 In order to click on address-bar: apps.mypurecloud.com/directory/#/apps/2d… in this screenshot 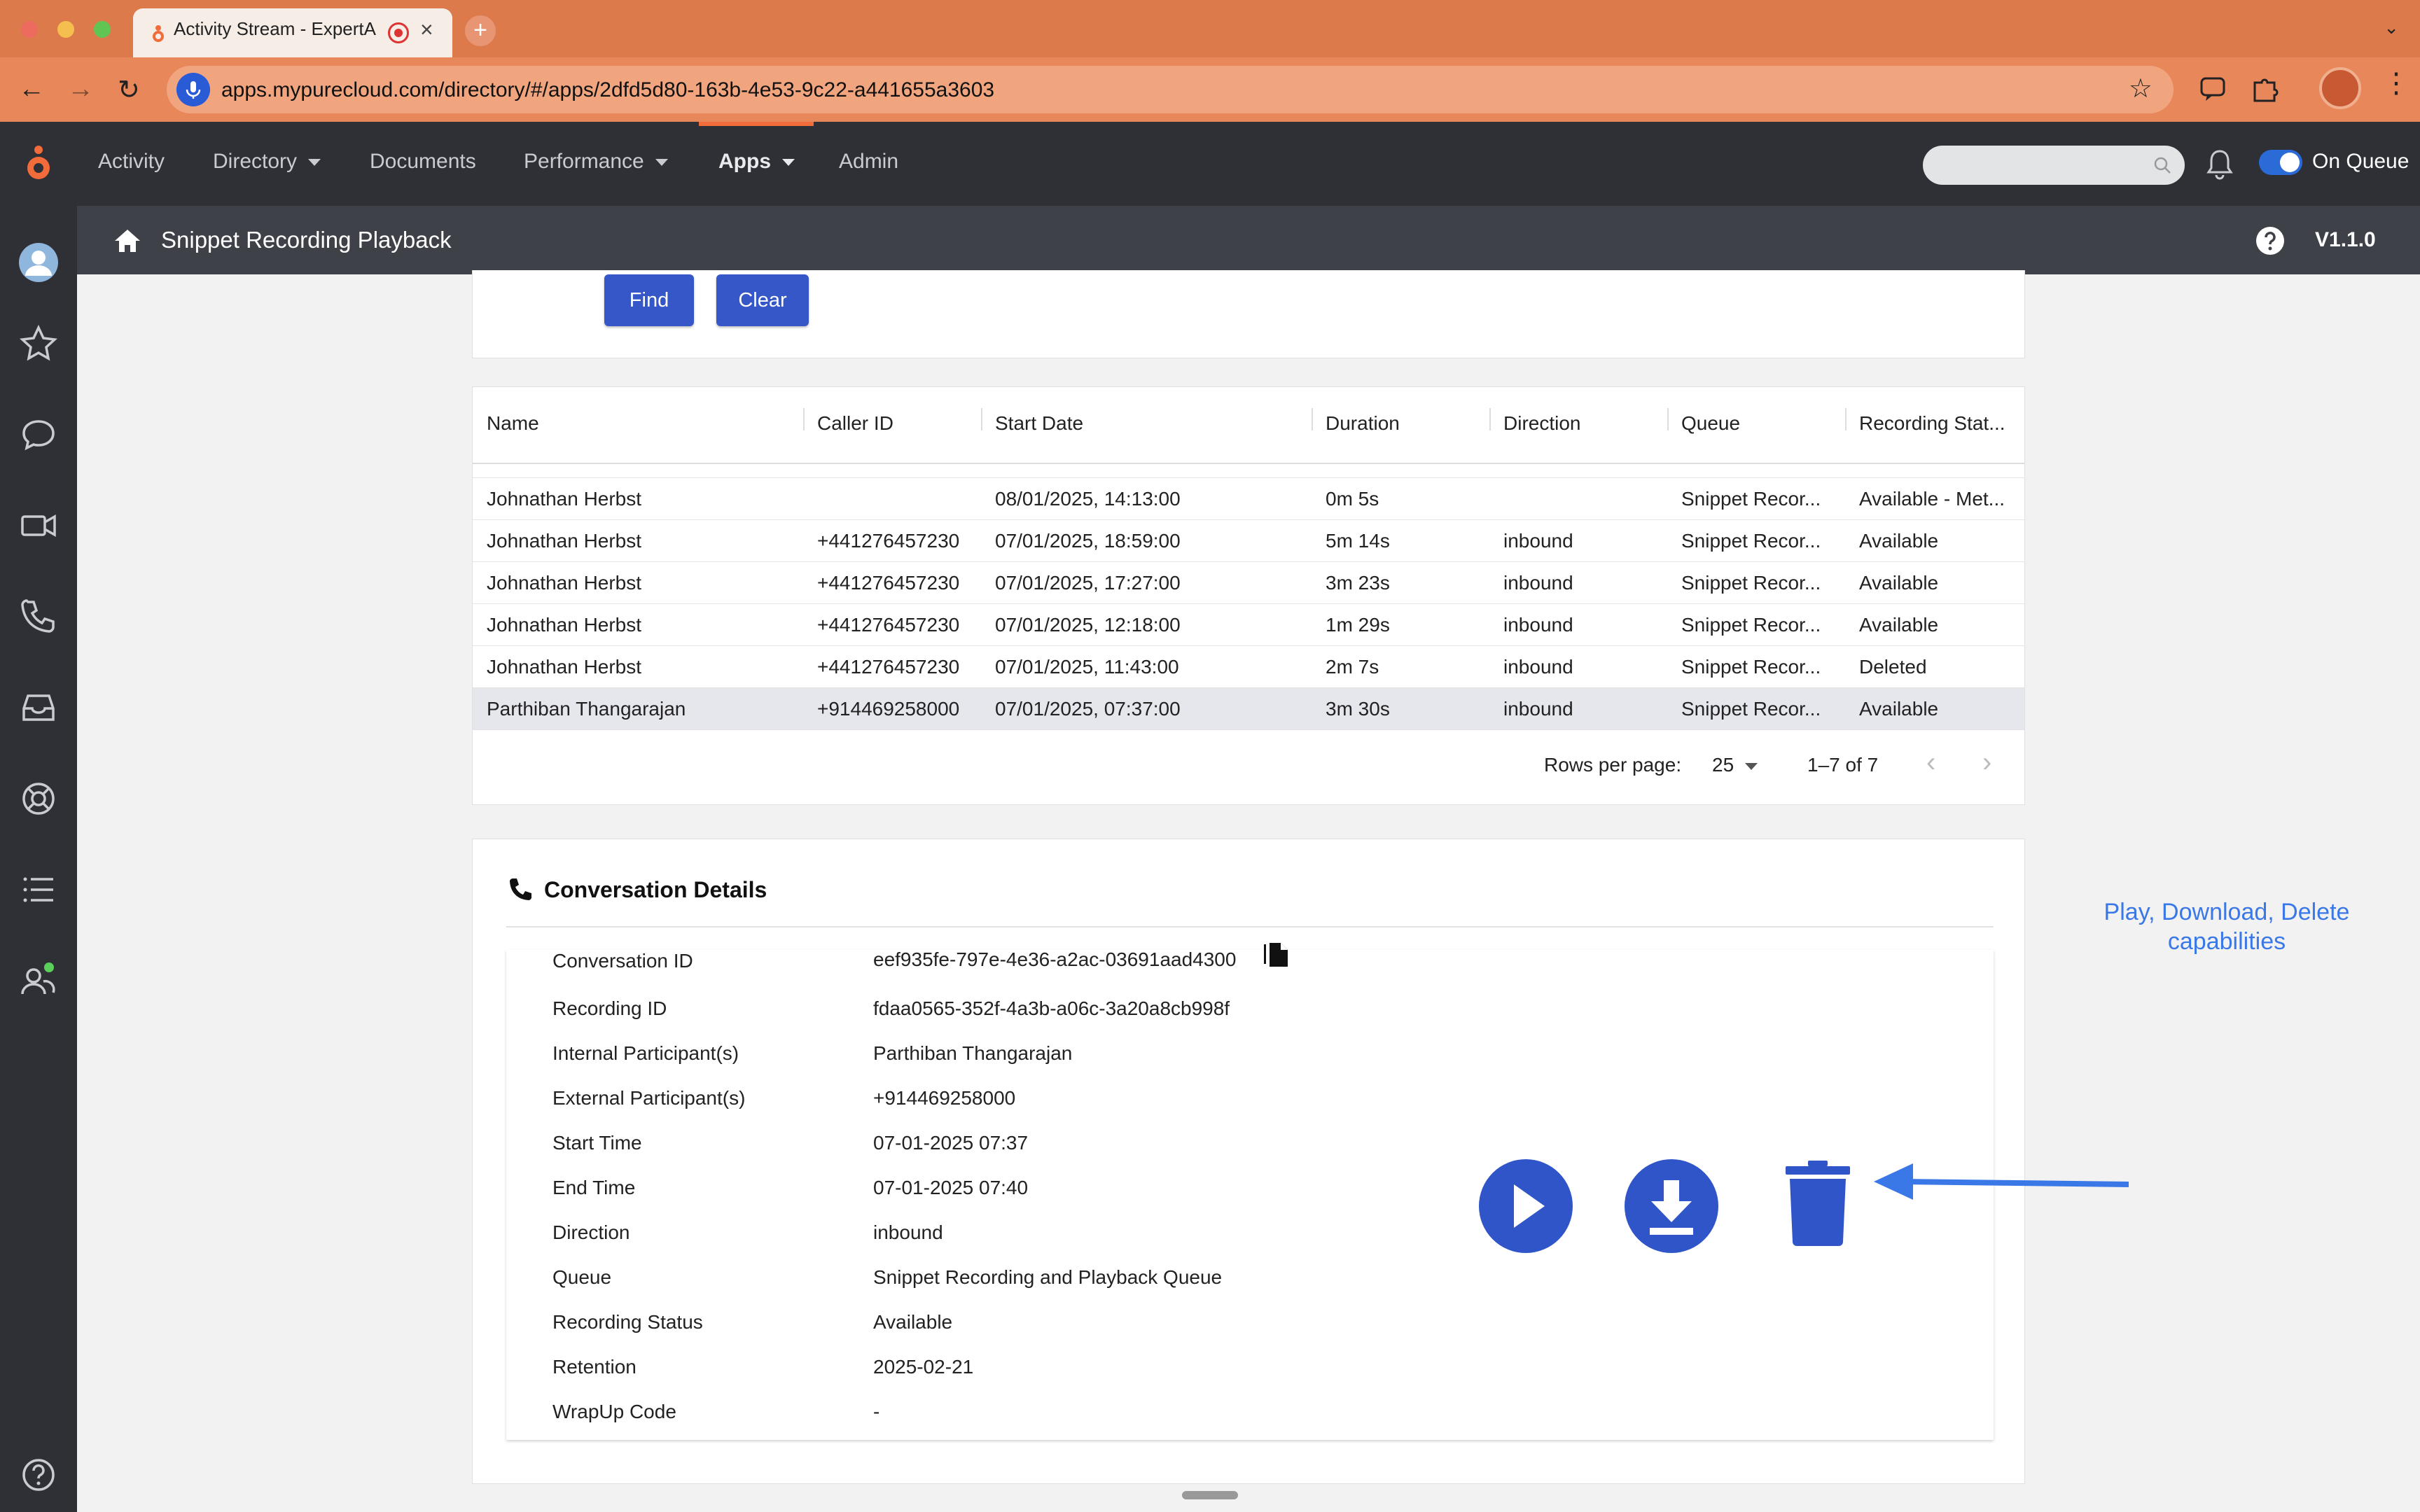, I will do `click(1170, 89)`.